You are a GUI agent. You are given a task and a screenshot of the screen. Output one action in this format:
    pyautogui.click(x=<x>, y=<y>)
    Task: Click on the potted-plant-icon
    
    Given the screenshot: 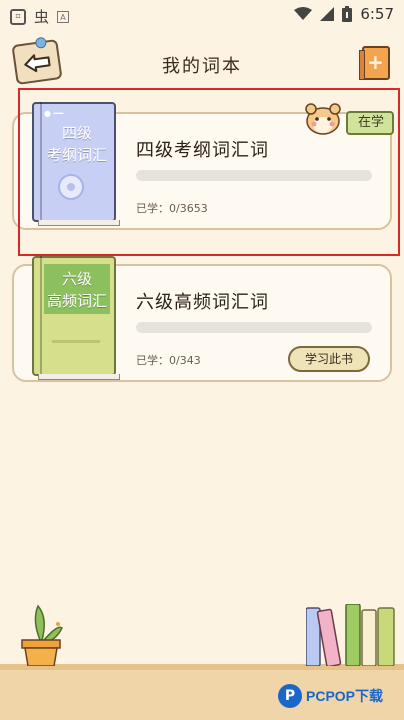 What is the action you would take?
    pyautogui.click(x=42, y=635)
    